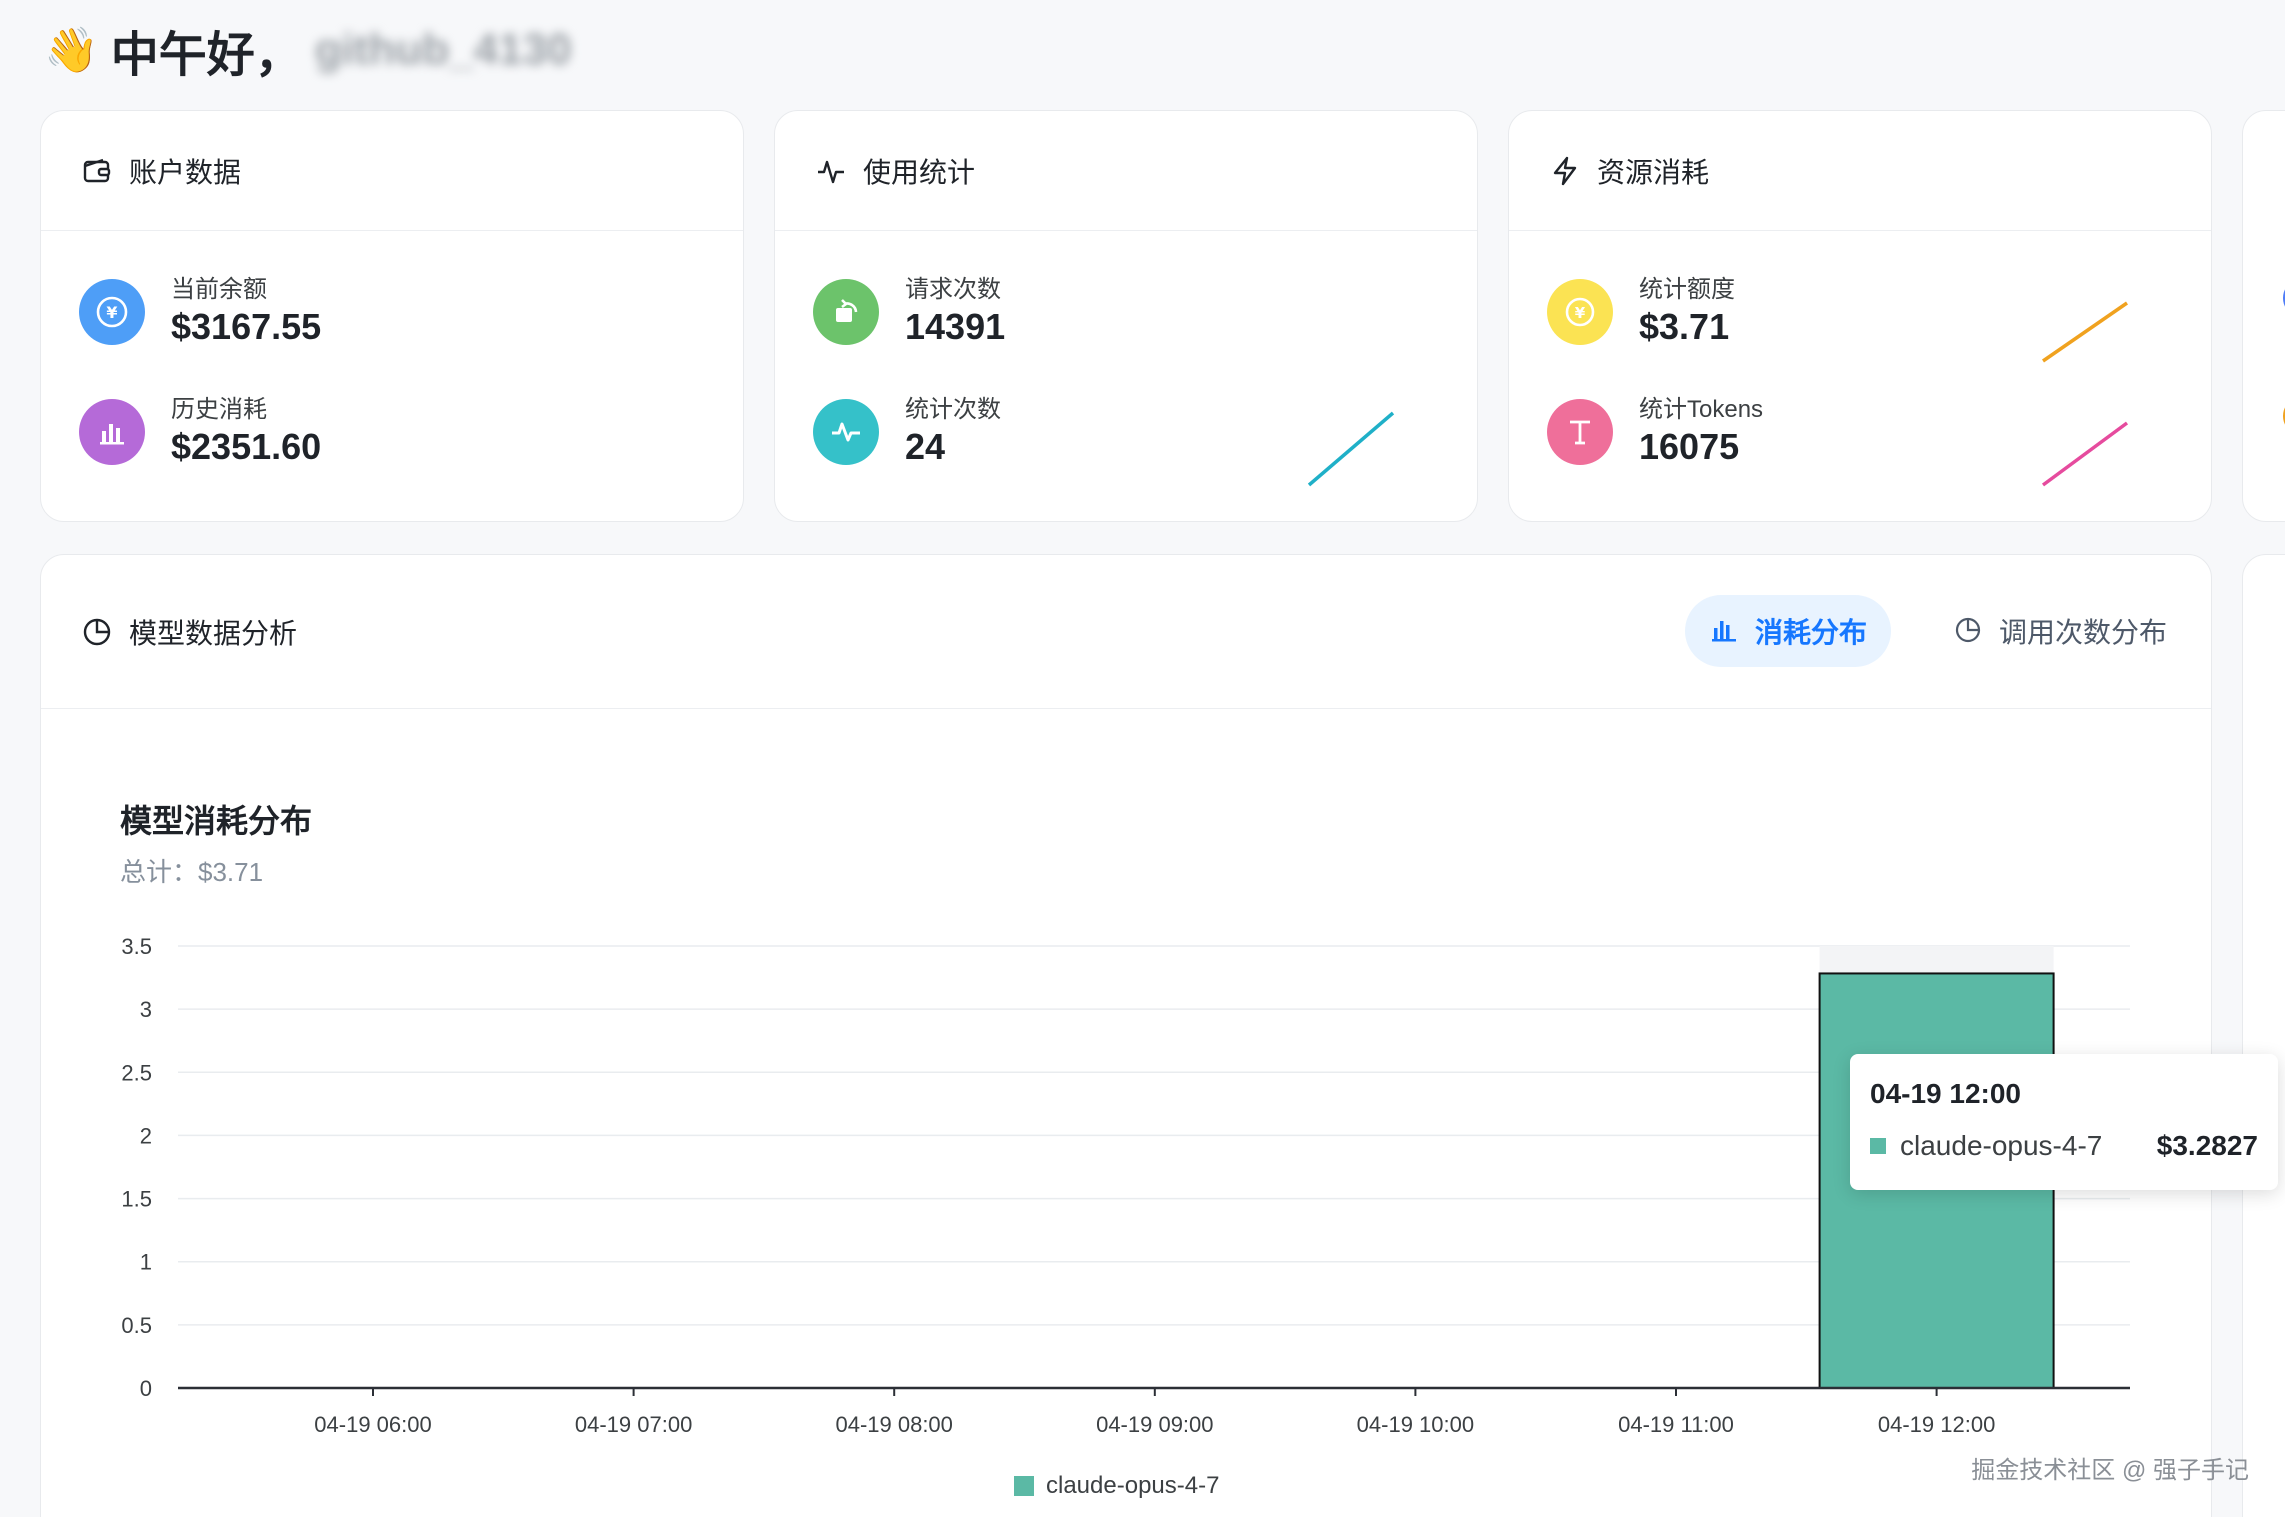 This screenshot has width=2285, height=1517. Describe the element at coordinates (136, 1072) in the screenshot. I see `y-tick-label: 2.5` at that location.